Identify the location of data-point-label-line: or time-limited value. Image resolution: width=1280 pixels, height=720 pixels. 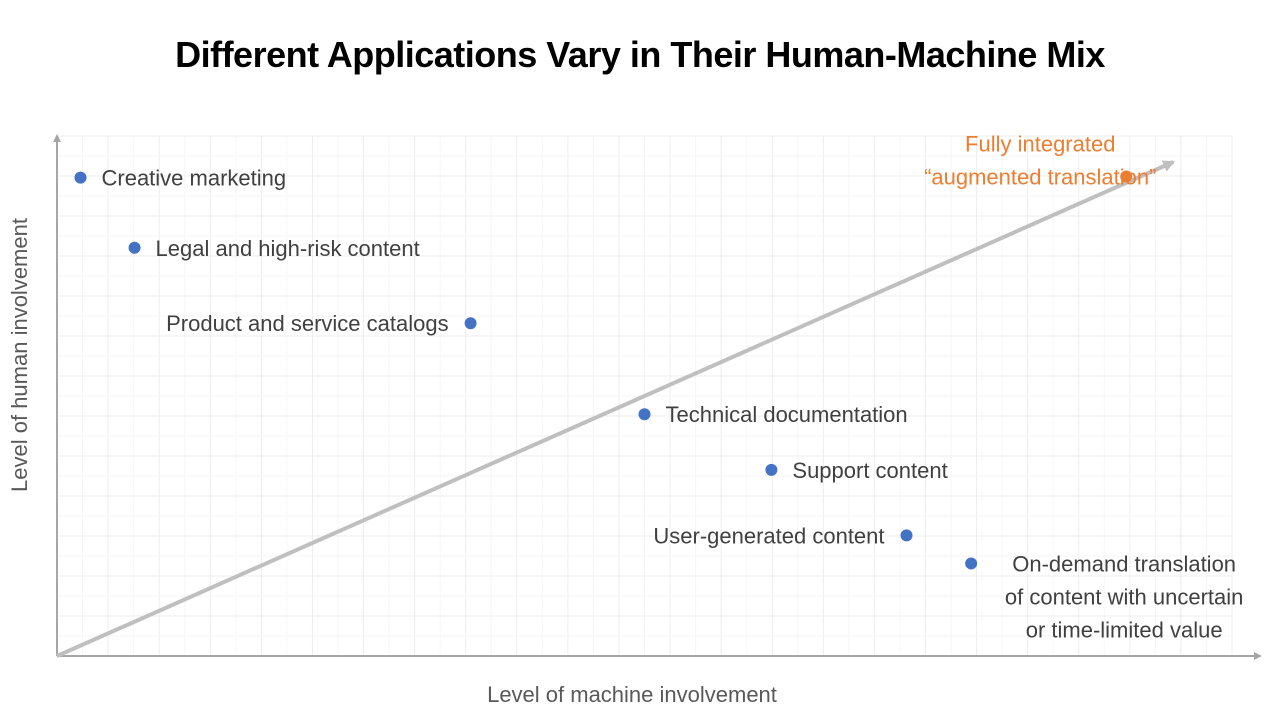
(1124, 629).